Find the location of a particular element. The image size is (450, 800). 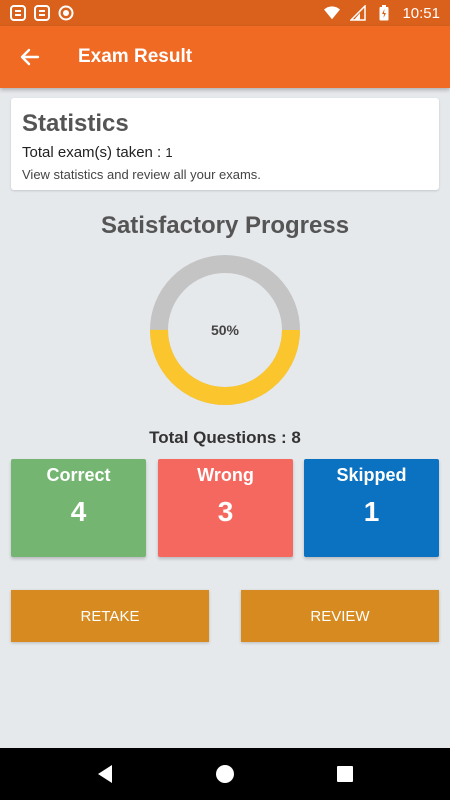

total-exams-value: 1 is located at coordinates (169, 152).